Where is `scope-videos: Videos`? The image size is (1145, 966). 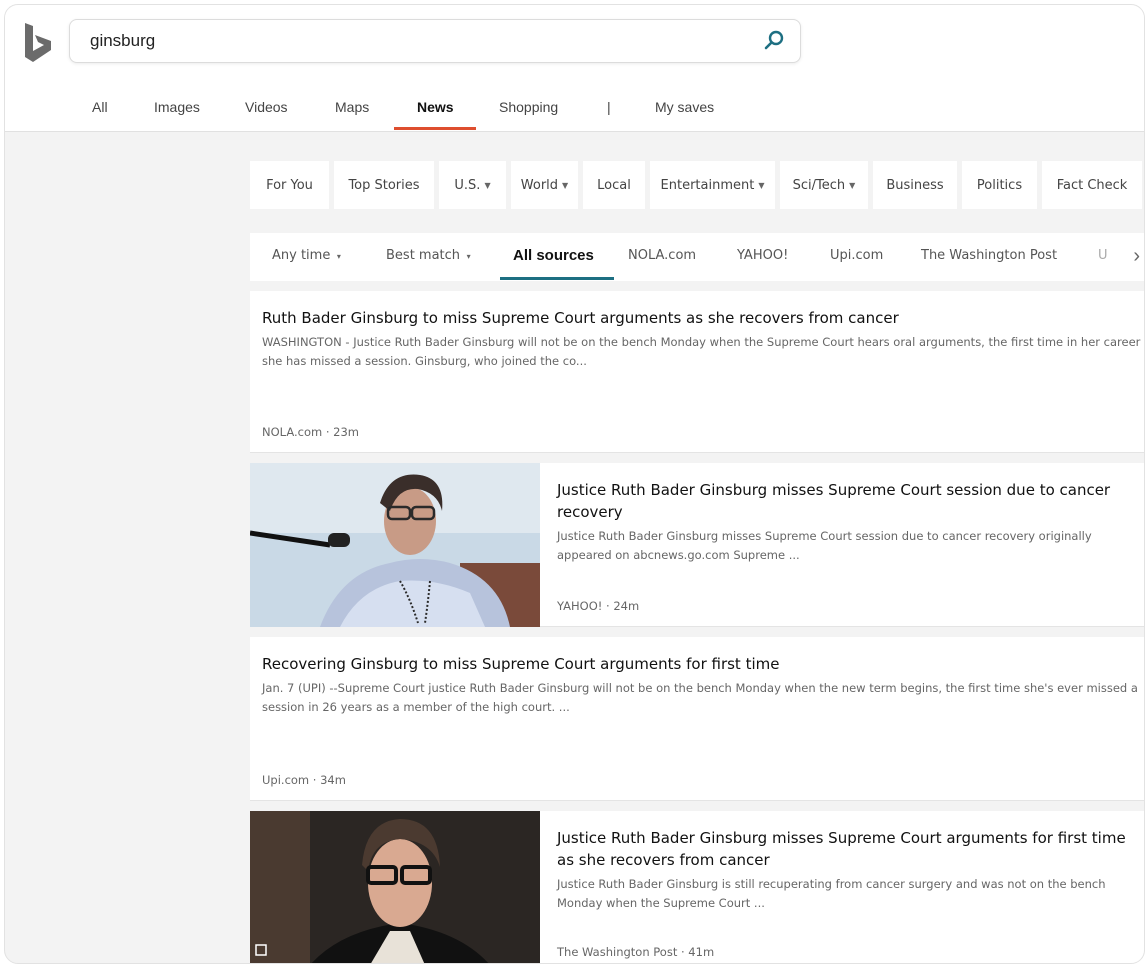
scope-videos: Videos is located at coordinates (266, 107).